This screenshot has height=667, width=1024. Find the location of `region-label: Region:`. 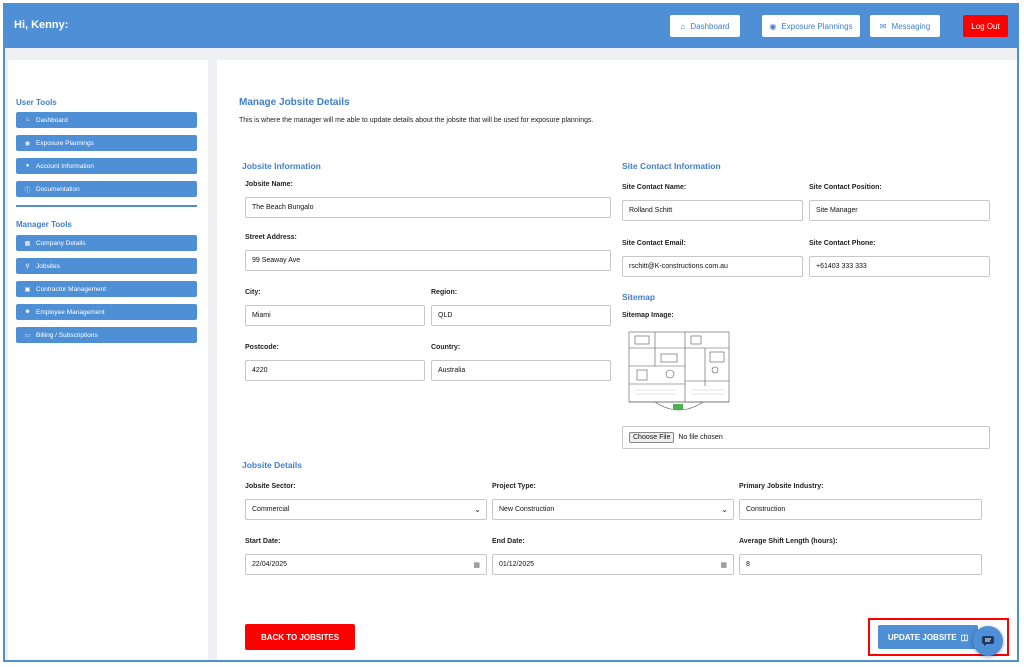

region-label: Region: is located at coordinates (444, 292).